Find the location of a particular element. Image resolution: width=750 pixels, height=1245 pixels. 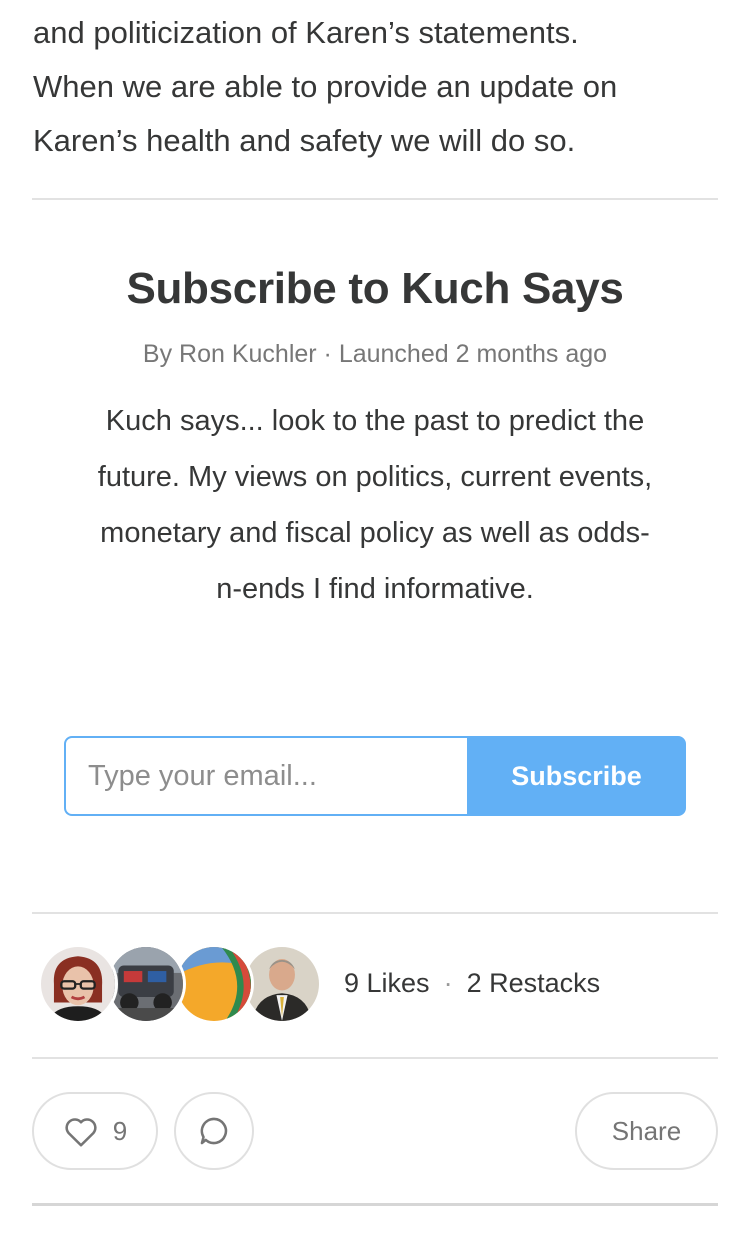

article-line: Karen’s health and safety we will do so. is located at coordinates (304, 140).